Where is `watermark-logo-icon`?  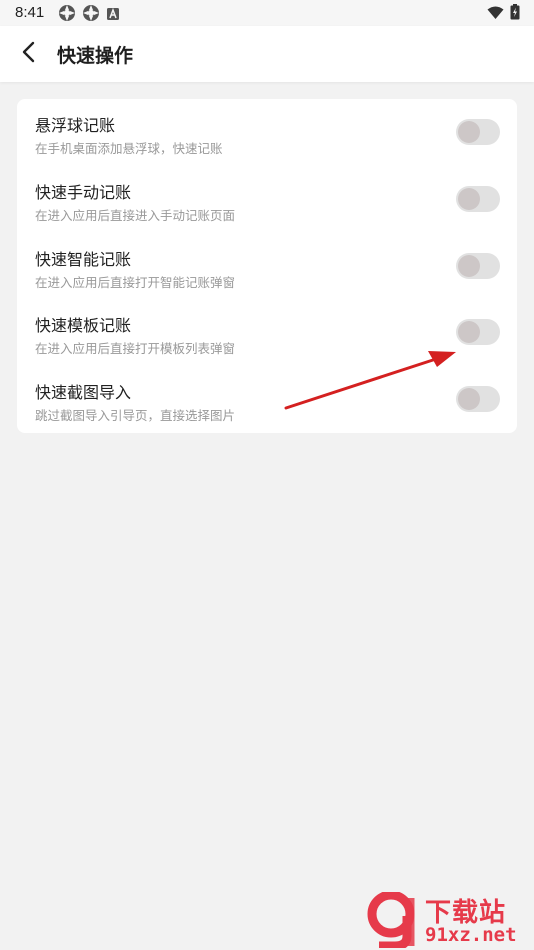 watermark-logo-icon is located at coordinates (391, 920).